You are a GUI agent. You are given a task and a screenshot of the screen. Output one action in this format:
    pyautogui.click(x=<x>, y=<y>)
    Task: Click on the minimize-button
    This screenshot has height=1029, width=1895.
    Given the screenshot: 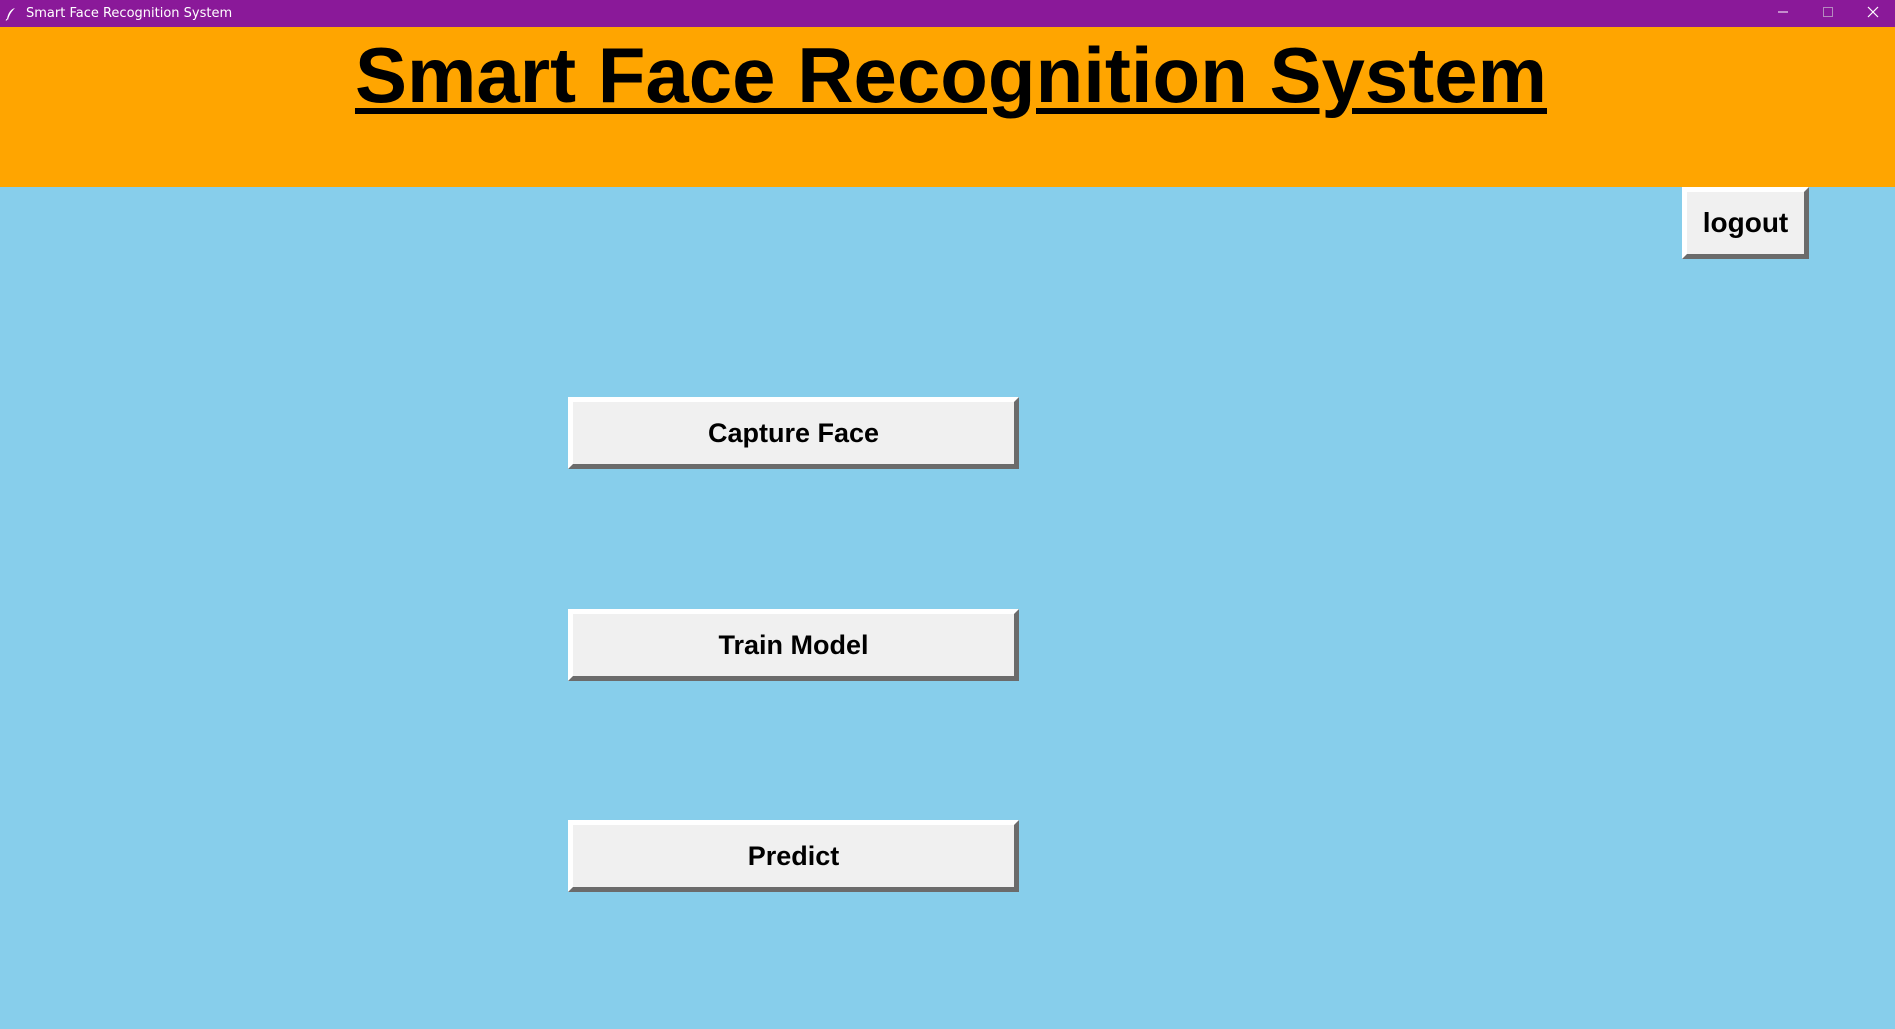 What is the action you would take?
    pyautogui.click(x=1782, y=13)
    